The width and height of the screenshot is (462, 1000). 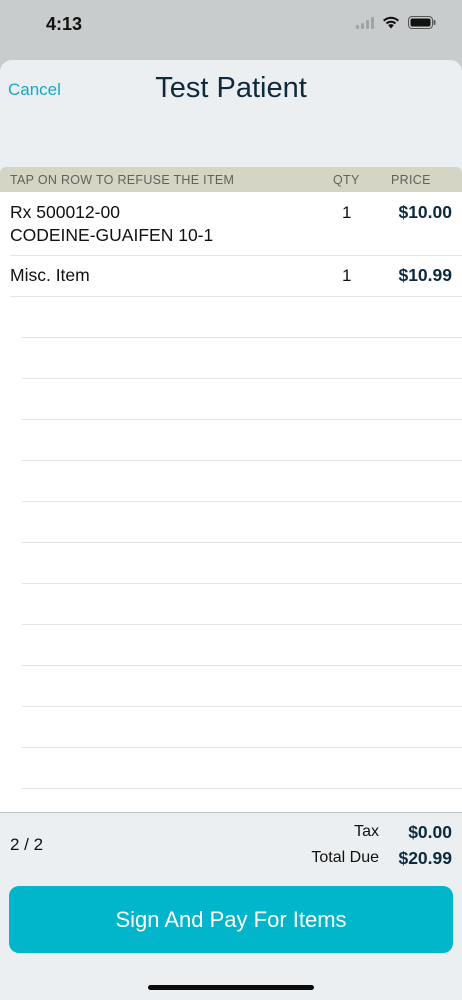 I want to click on tax-value: $0.00, so click(x=430, y=832).